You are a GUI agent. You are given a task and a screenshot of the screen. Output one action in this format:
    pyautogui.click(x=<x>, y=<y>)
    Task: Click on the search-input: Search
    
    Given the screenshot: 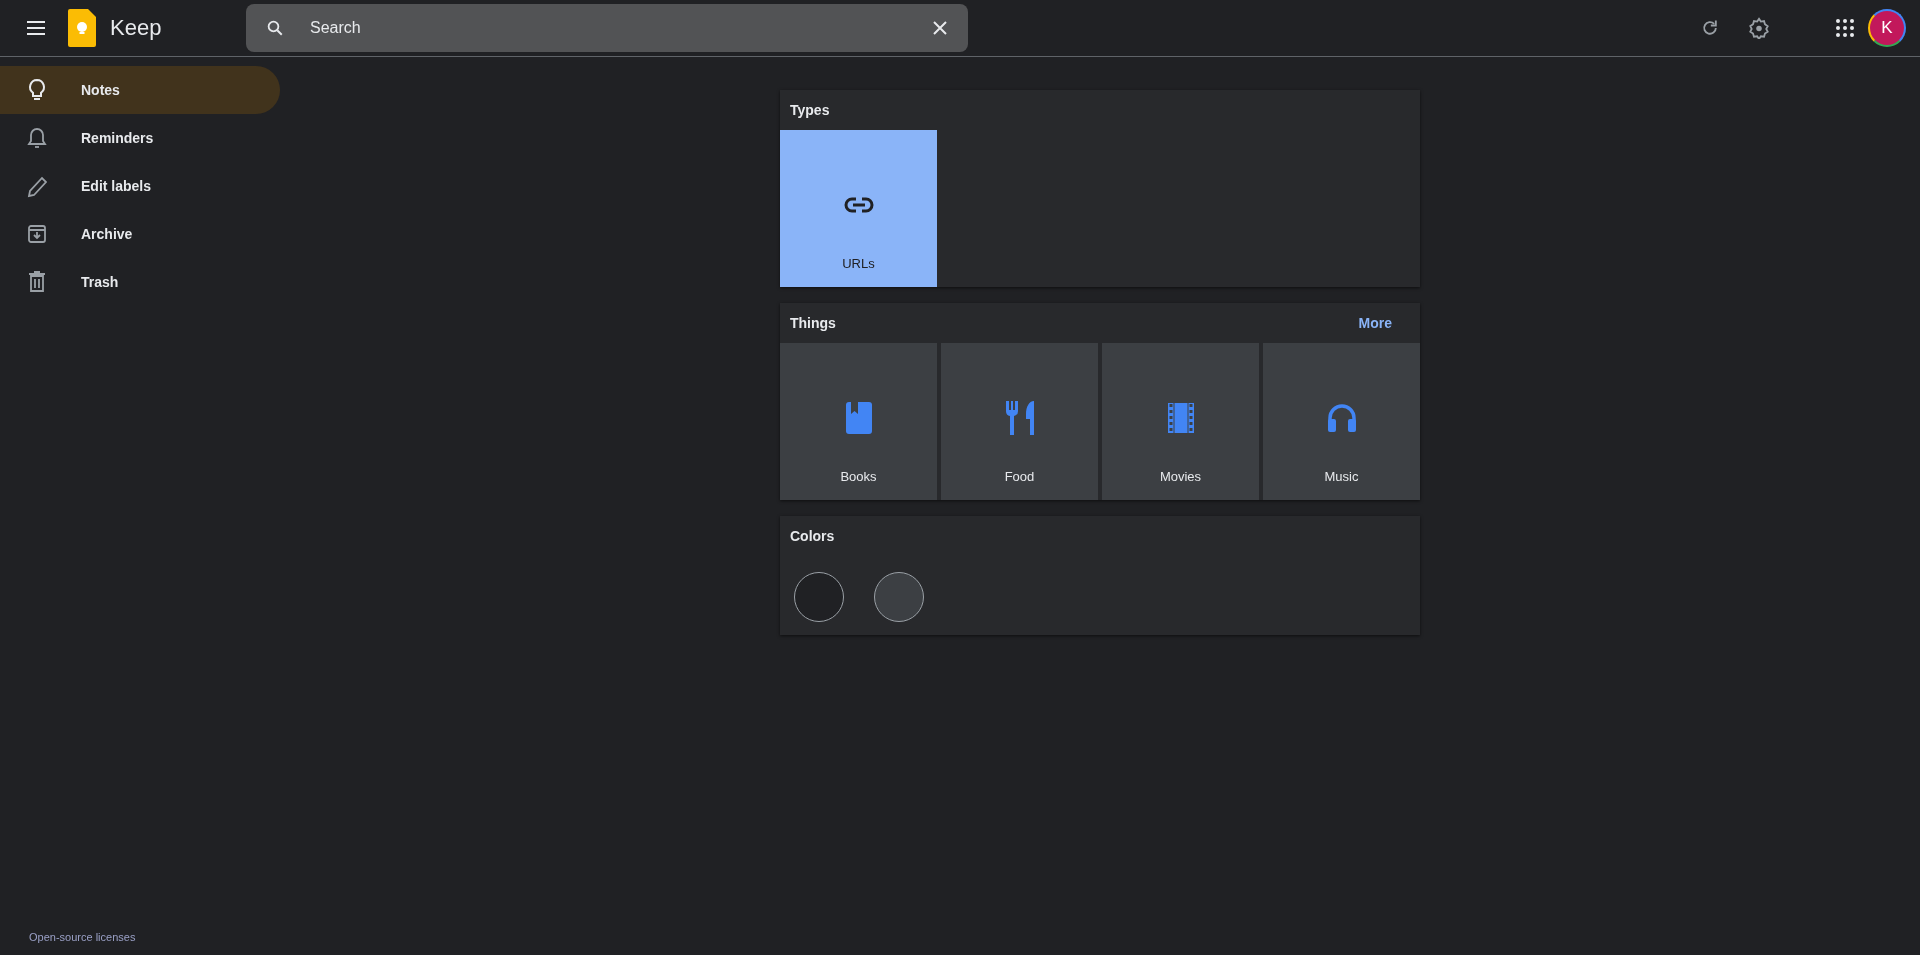 What is the action you would take?
    pyautogui.click(x=608, y=28)
    